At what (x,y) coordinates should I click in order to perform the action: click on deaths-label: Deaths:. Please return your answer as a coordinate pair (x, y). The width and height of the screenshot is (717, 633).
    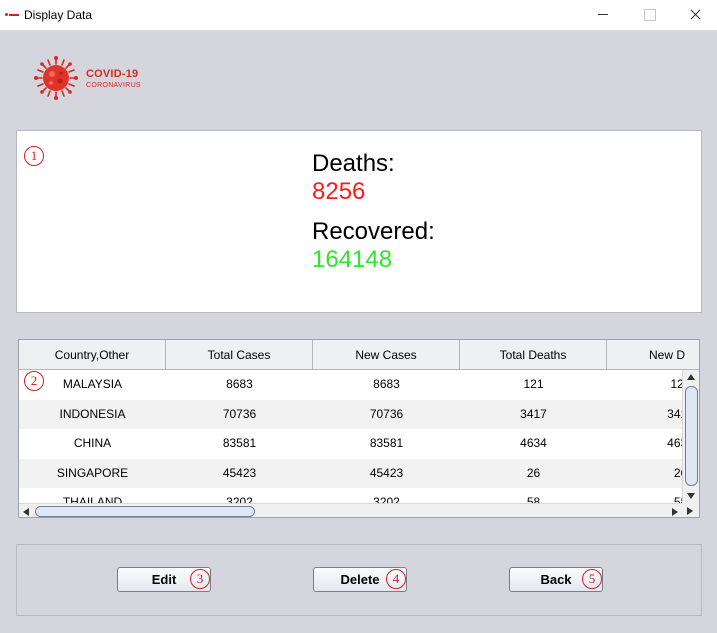
    Looking at the image, I should click on (353, 163).